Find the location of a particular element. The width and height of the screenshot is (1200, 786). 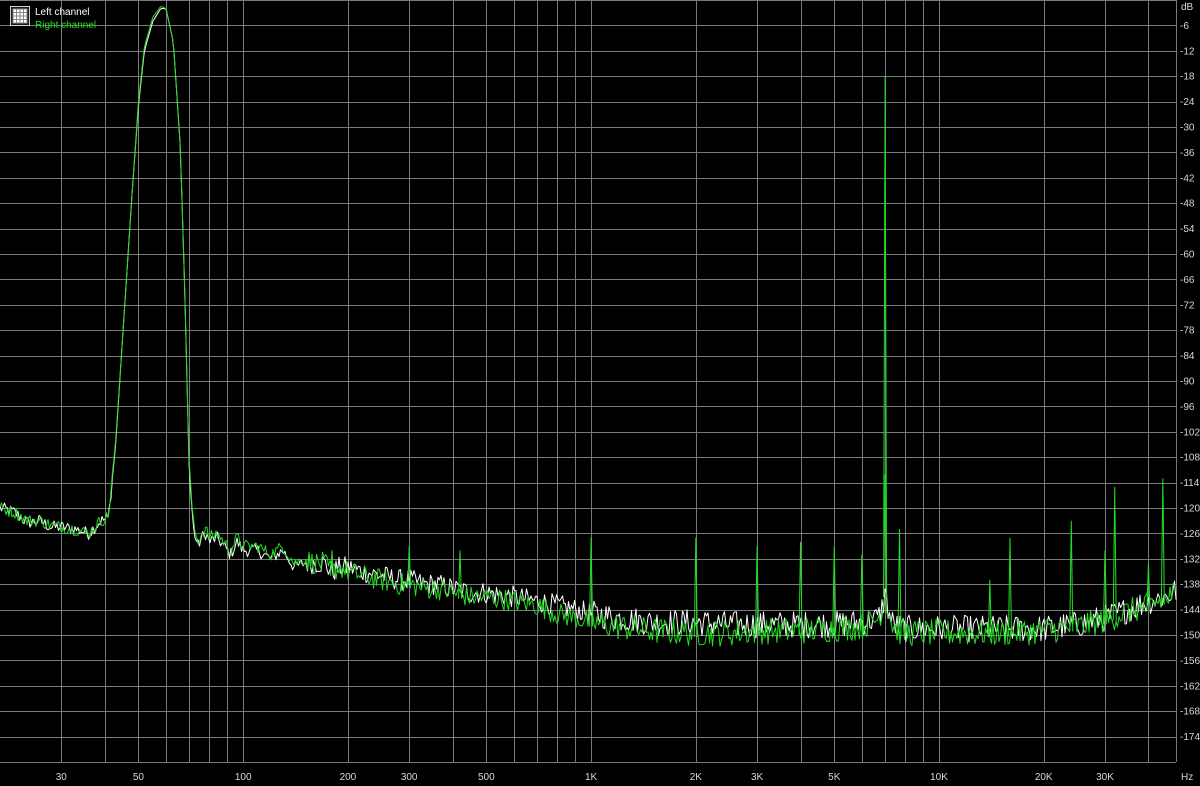

x-tick-label: 300 is located at coordinates (409, 777).